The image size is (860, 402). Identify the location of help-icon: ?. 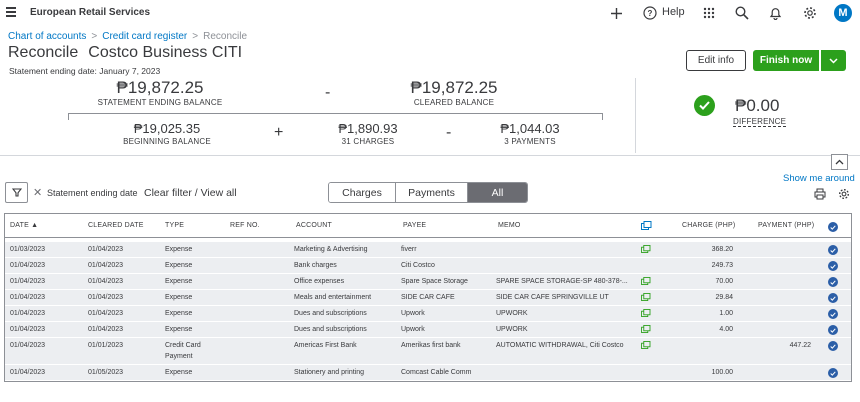
(650, 13).